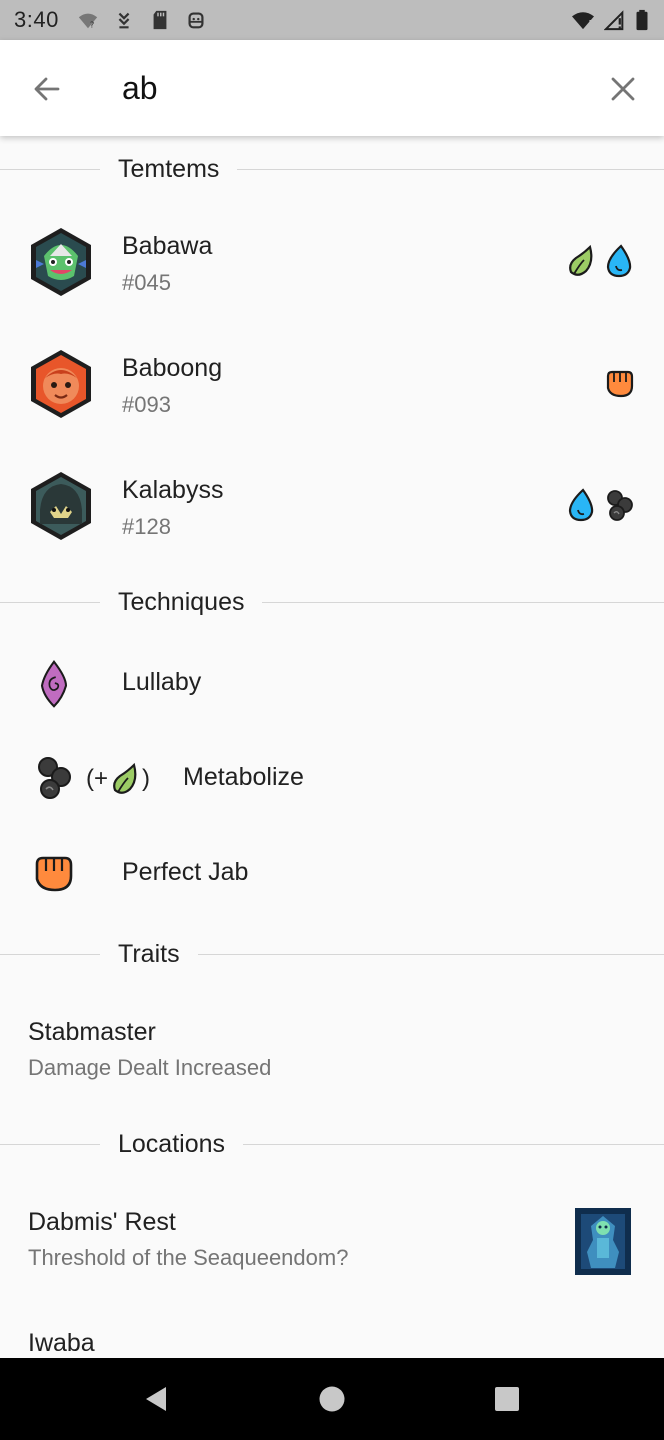 This screenshot has width=664, height=1440. What do you see at coordinates (36, 19) in the screenshot?
I see `status-time: 3:40` at bounding box center [36, 19].